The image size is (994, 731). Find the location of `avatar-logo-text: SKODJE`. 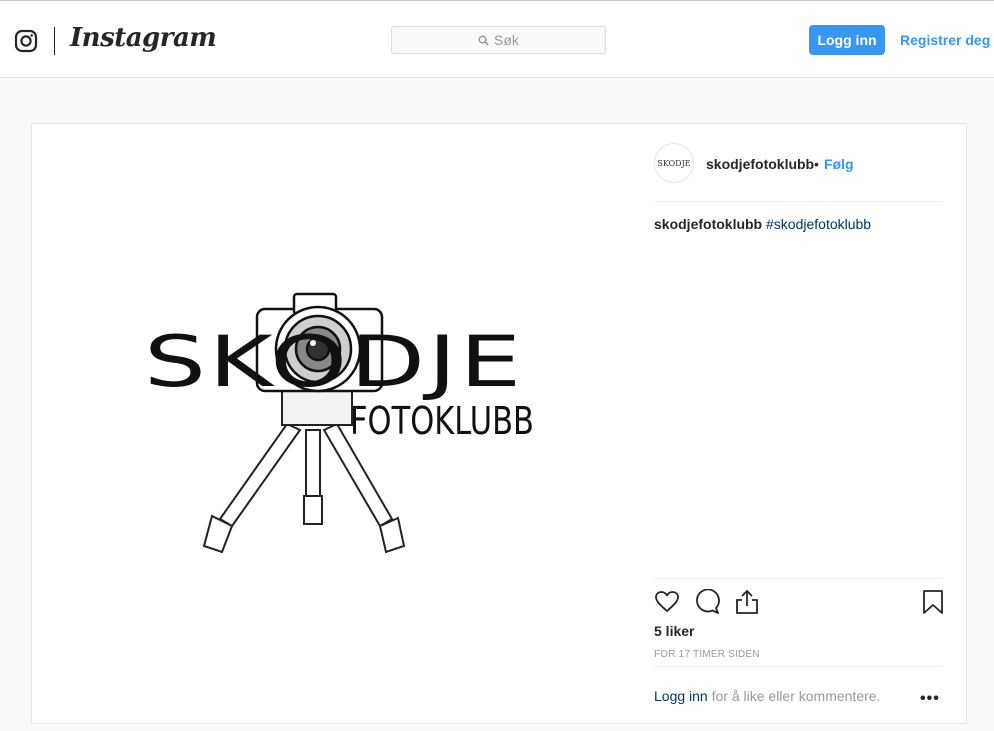

avatar-logo-text: SKODJE is located at coordinates (674, 163).